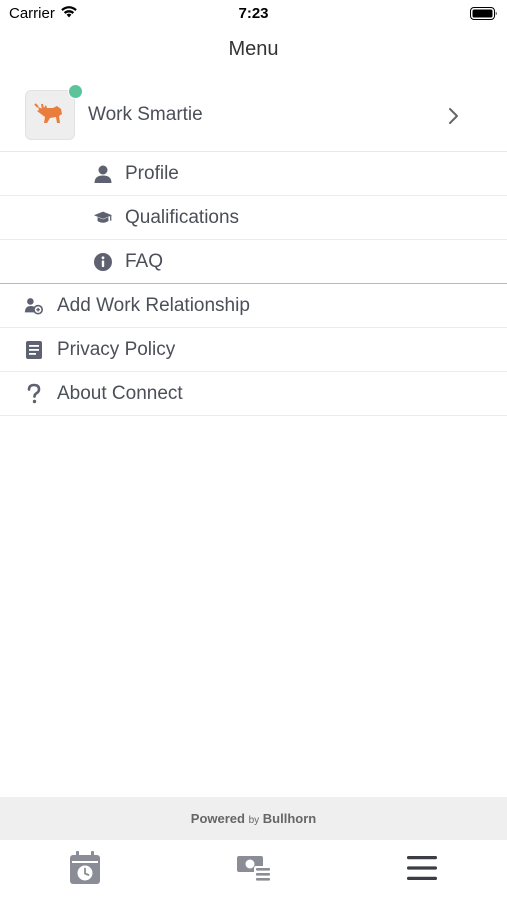  I want to click on add-relationship-icon, so click(34, 306).